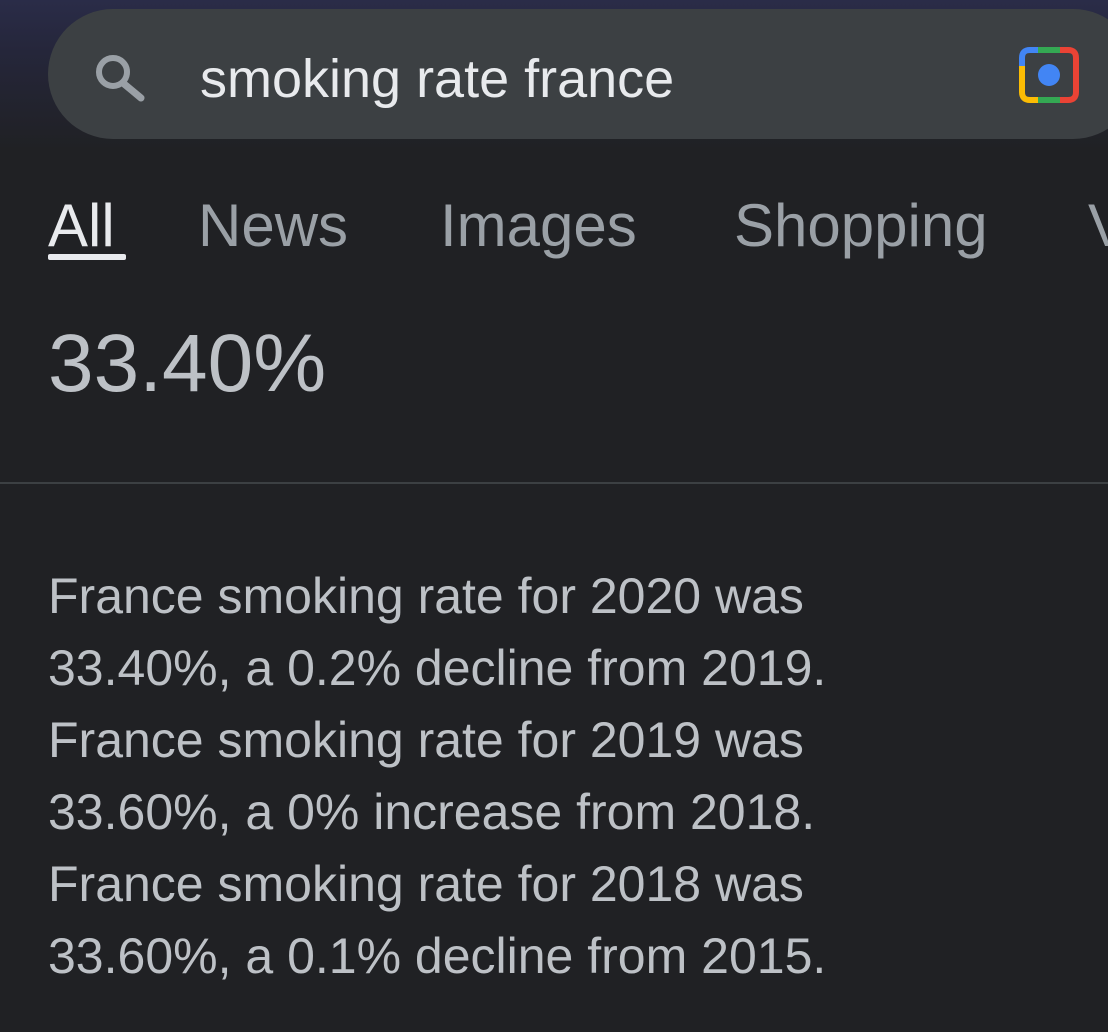  What do you see at coordinates (120, 77) in the screenshot?
I see `search-icon` at bounding box center [120, 77].